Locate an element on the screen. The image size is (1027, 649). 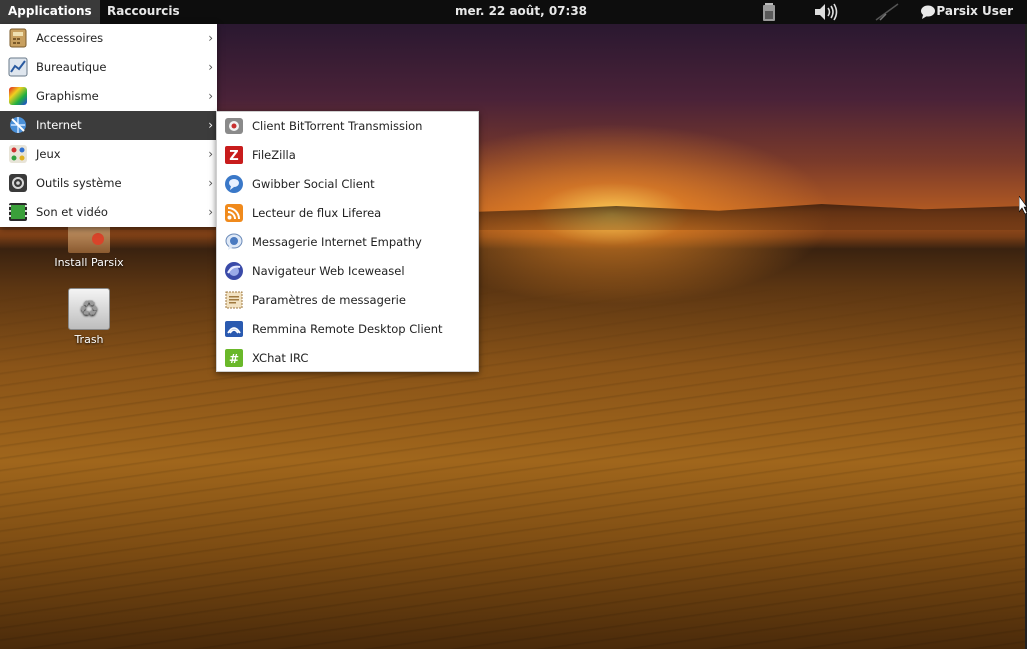
system-tools-icon is located at coordinates (18, 183).